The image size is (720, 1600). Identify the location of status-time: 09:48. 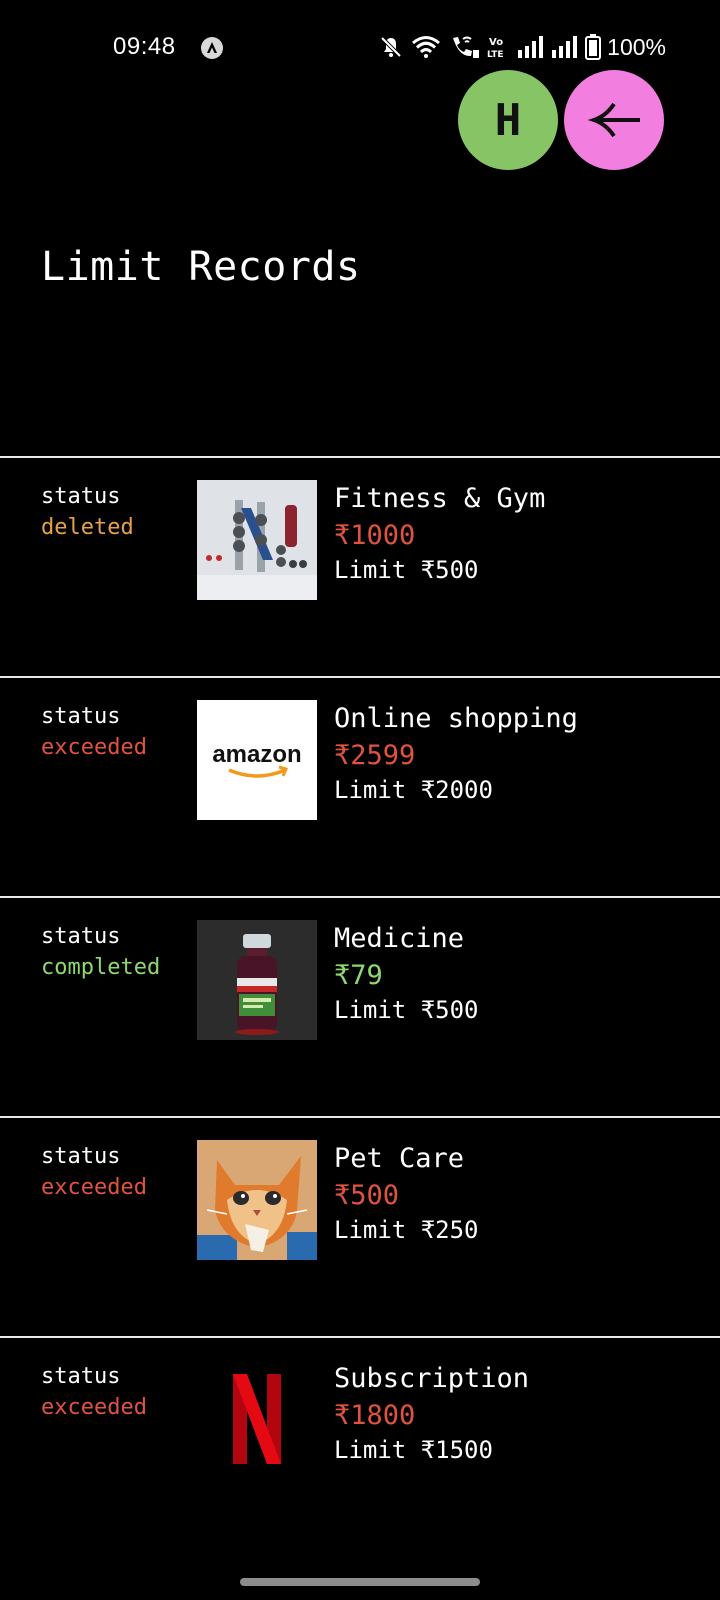
(144, 46).